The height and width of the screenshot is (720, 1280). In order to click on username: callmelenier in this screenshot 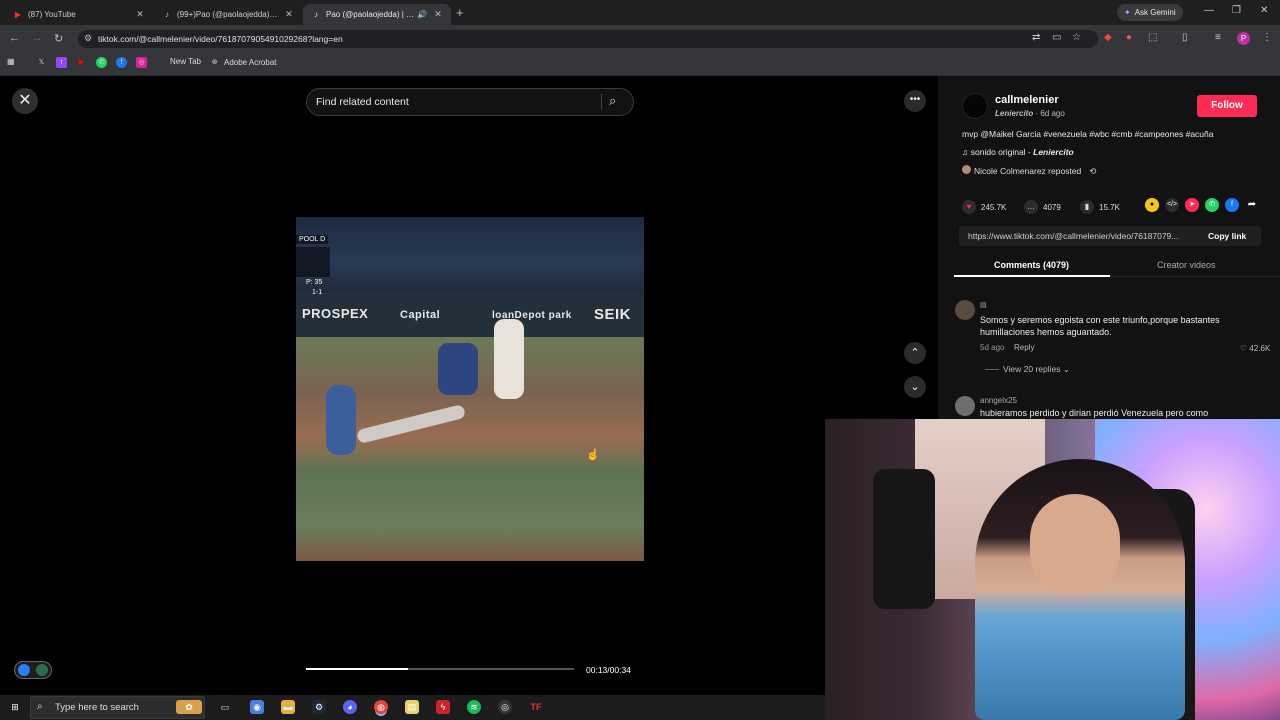, I will do `click(1027, 100)`.